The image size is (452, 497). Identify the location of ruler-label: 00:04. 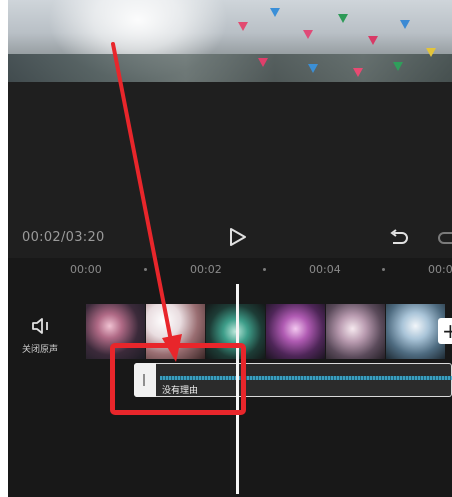
(325, 269).